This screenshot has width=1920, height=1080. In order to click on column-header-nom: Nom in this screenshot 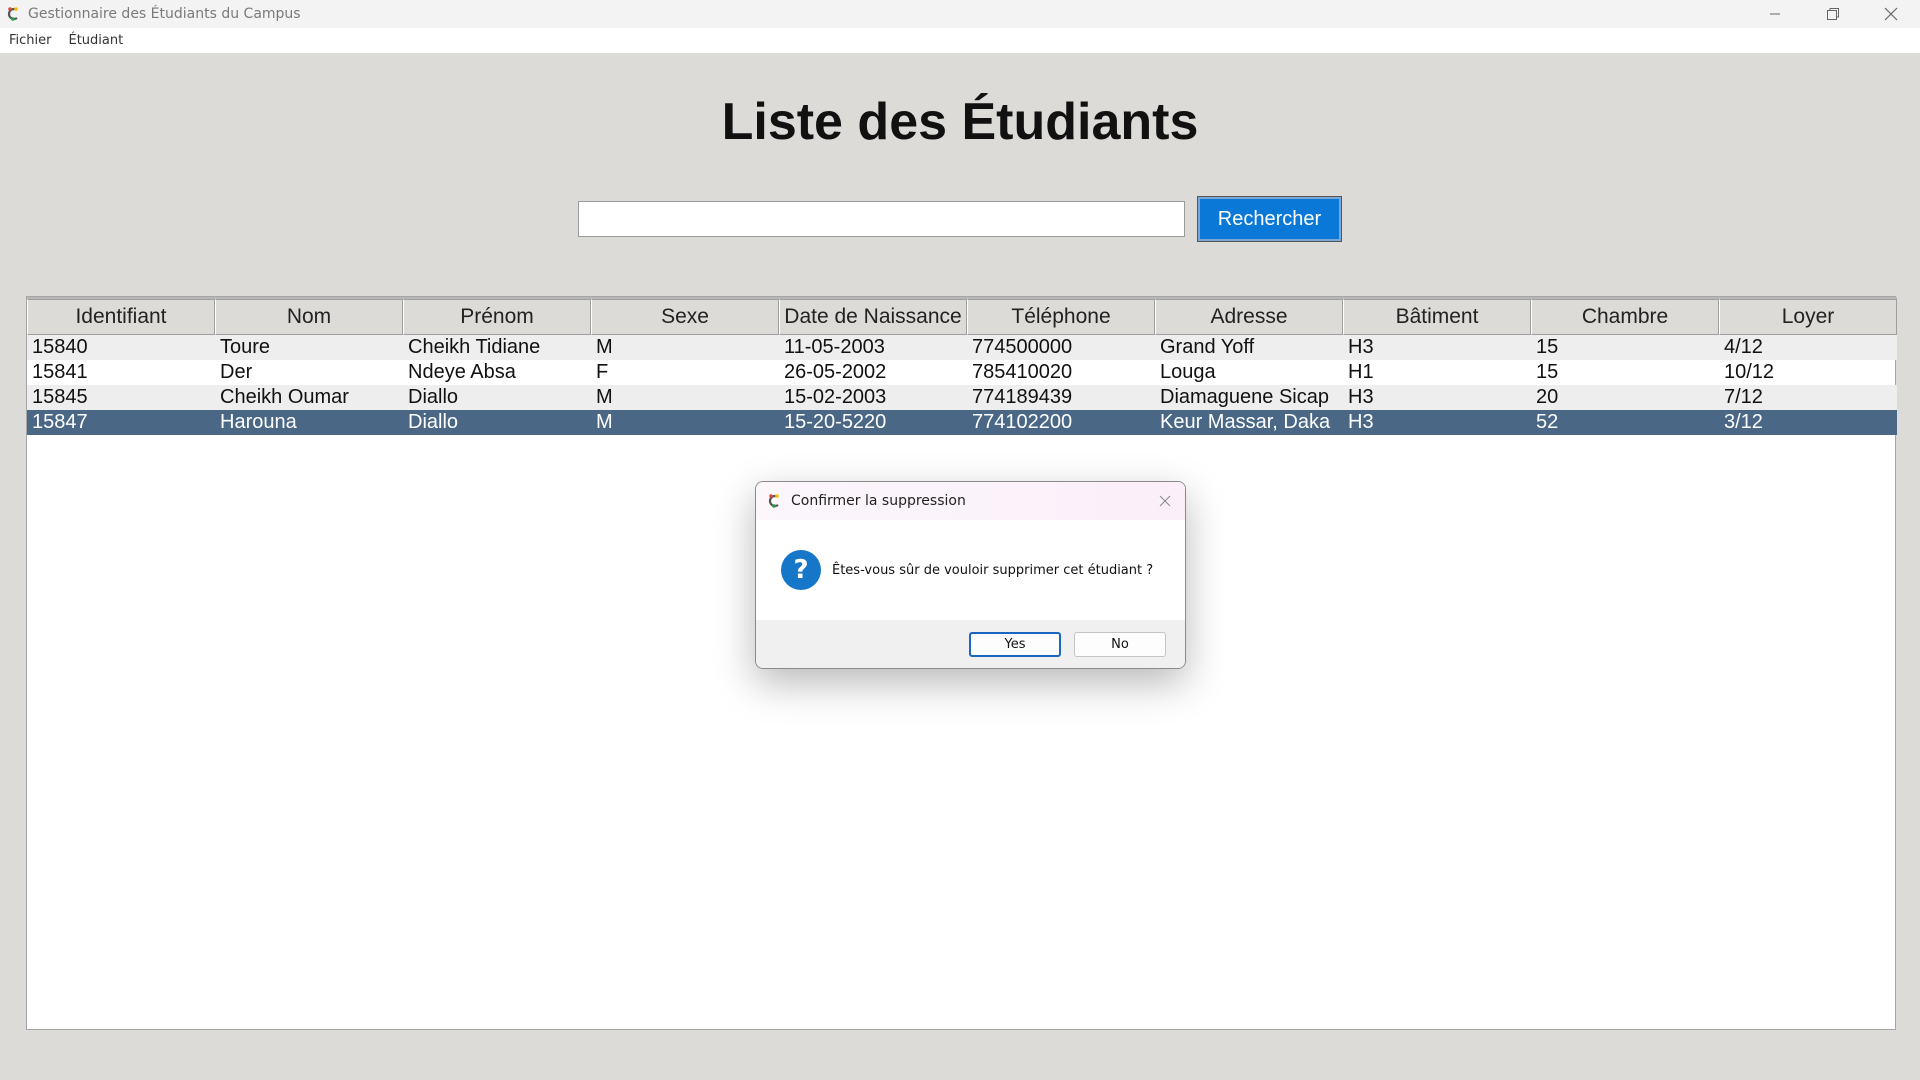, I will do `click(309, 317)`.